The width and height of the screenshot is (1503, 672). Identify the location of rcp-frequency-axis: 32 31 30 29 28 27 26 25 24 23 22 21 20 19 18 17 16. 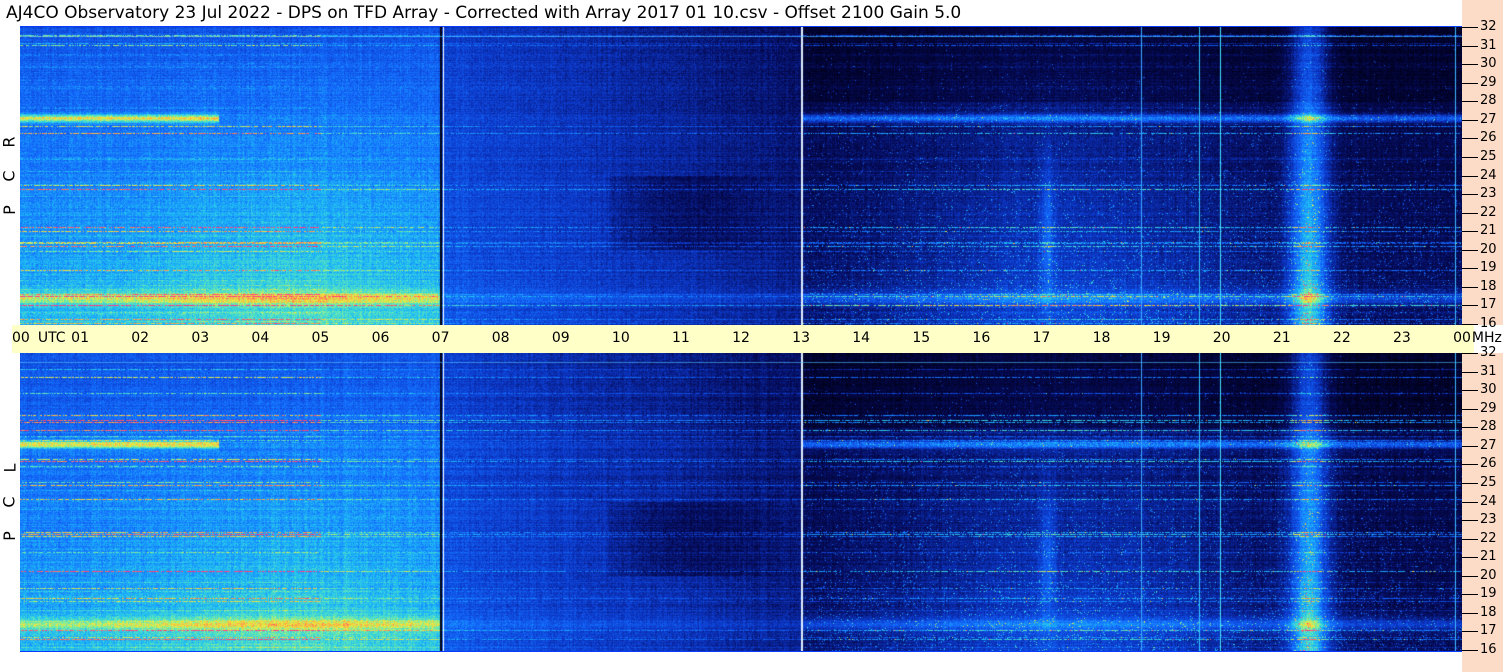
(1482, 165).